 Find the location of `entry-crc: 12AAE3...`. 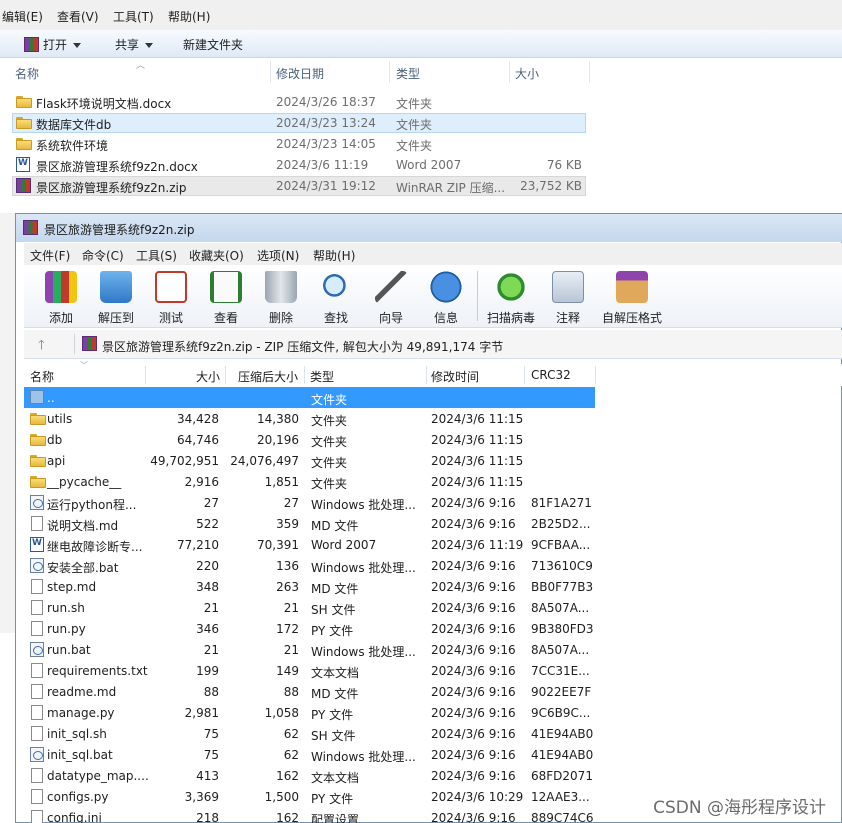

entry-crc: 12AAE3... is located at coordinates (560, 797).